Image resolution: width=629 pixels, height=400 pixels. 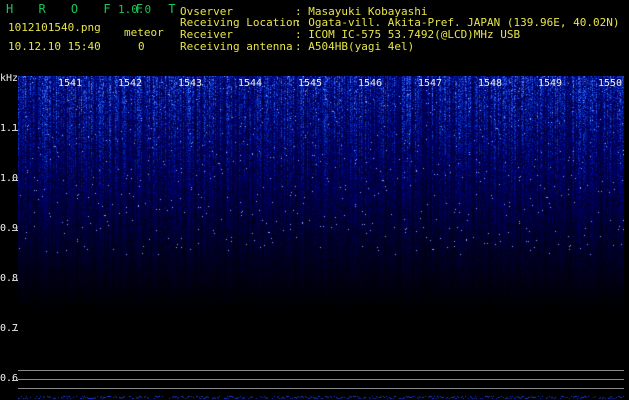 I want to click on y-tick-label: 1.0, so click(x=9, y=178).